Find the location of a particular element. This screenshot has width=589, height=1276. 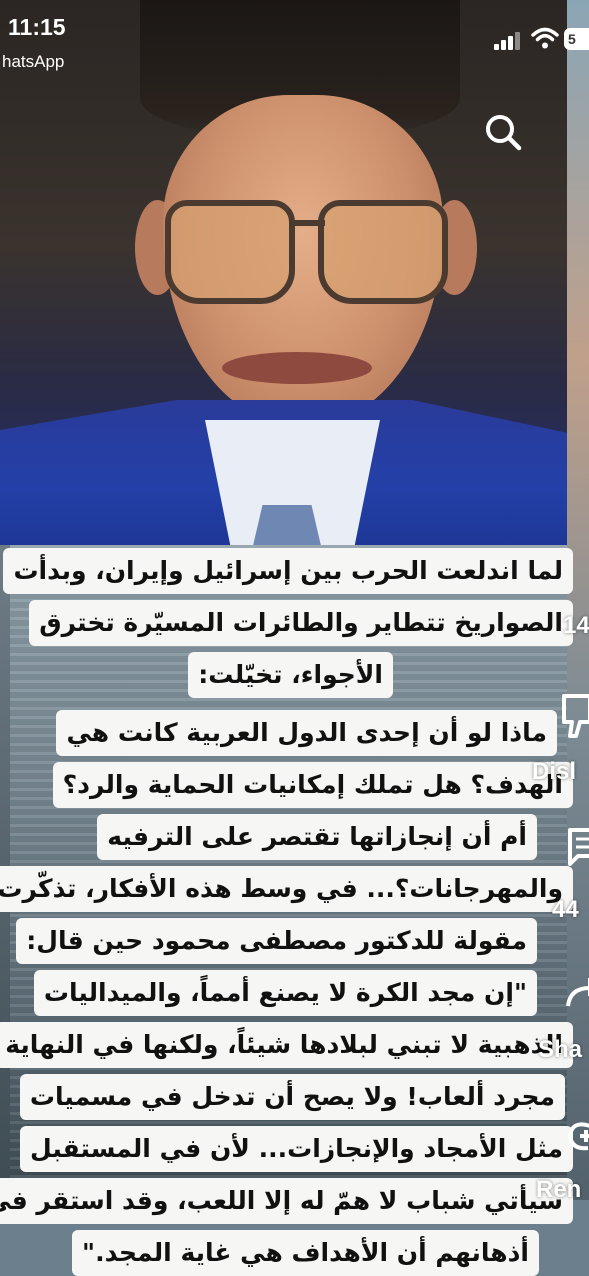

like-count: 14 is located at coordinates (576, 625).